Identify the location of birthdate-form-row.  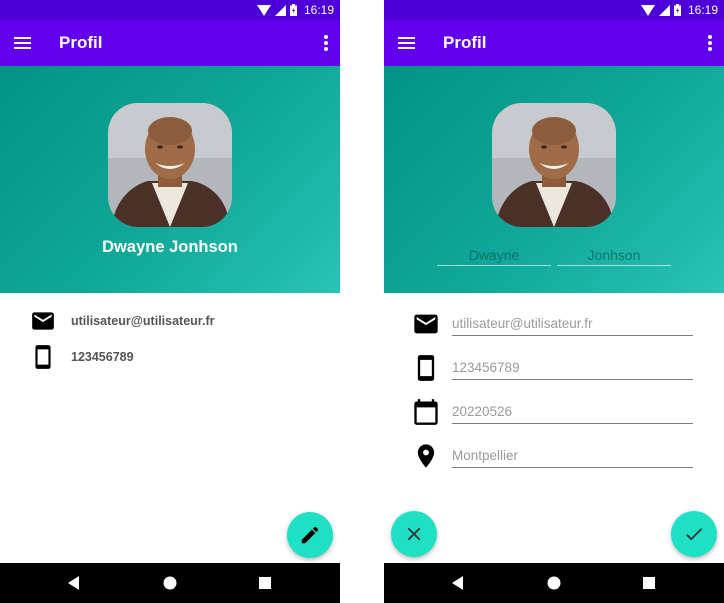
(553, 413).